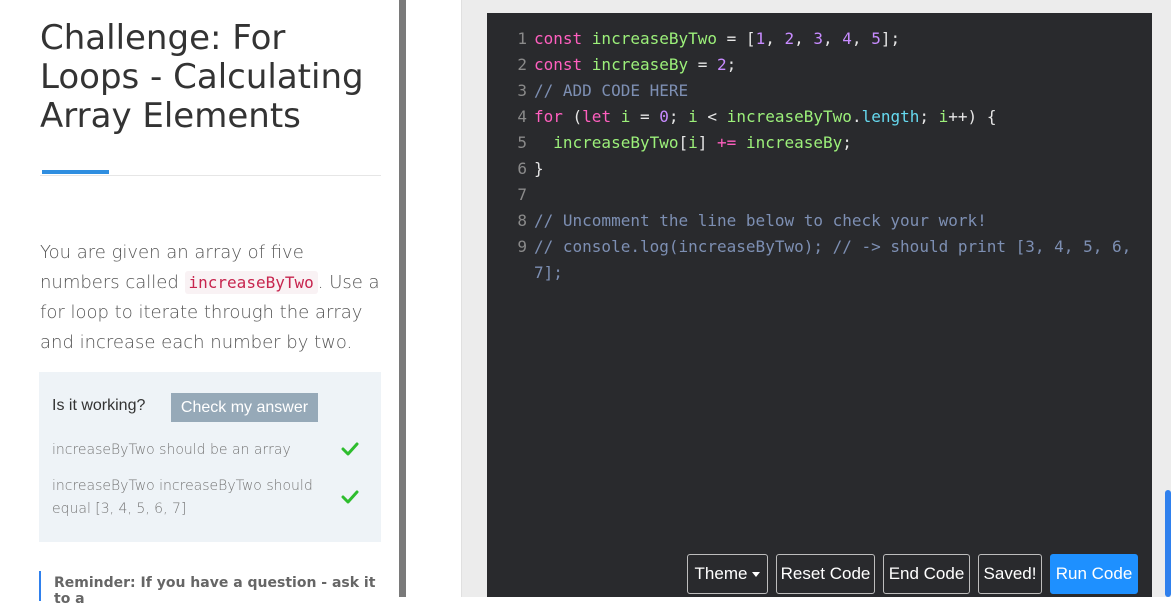 The width and height of the screenshot is (1171, 607). Describe the element at coordinates (522, 90) in the screenshot. I see `line-number: 3` at that location.